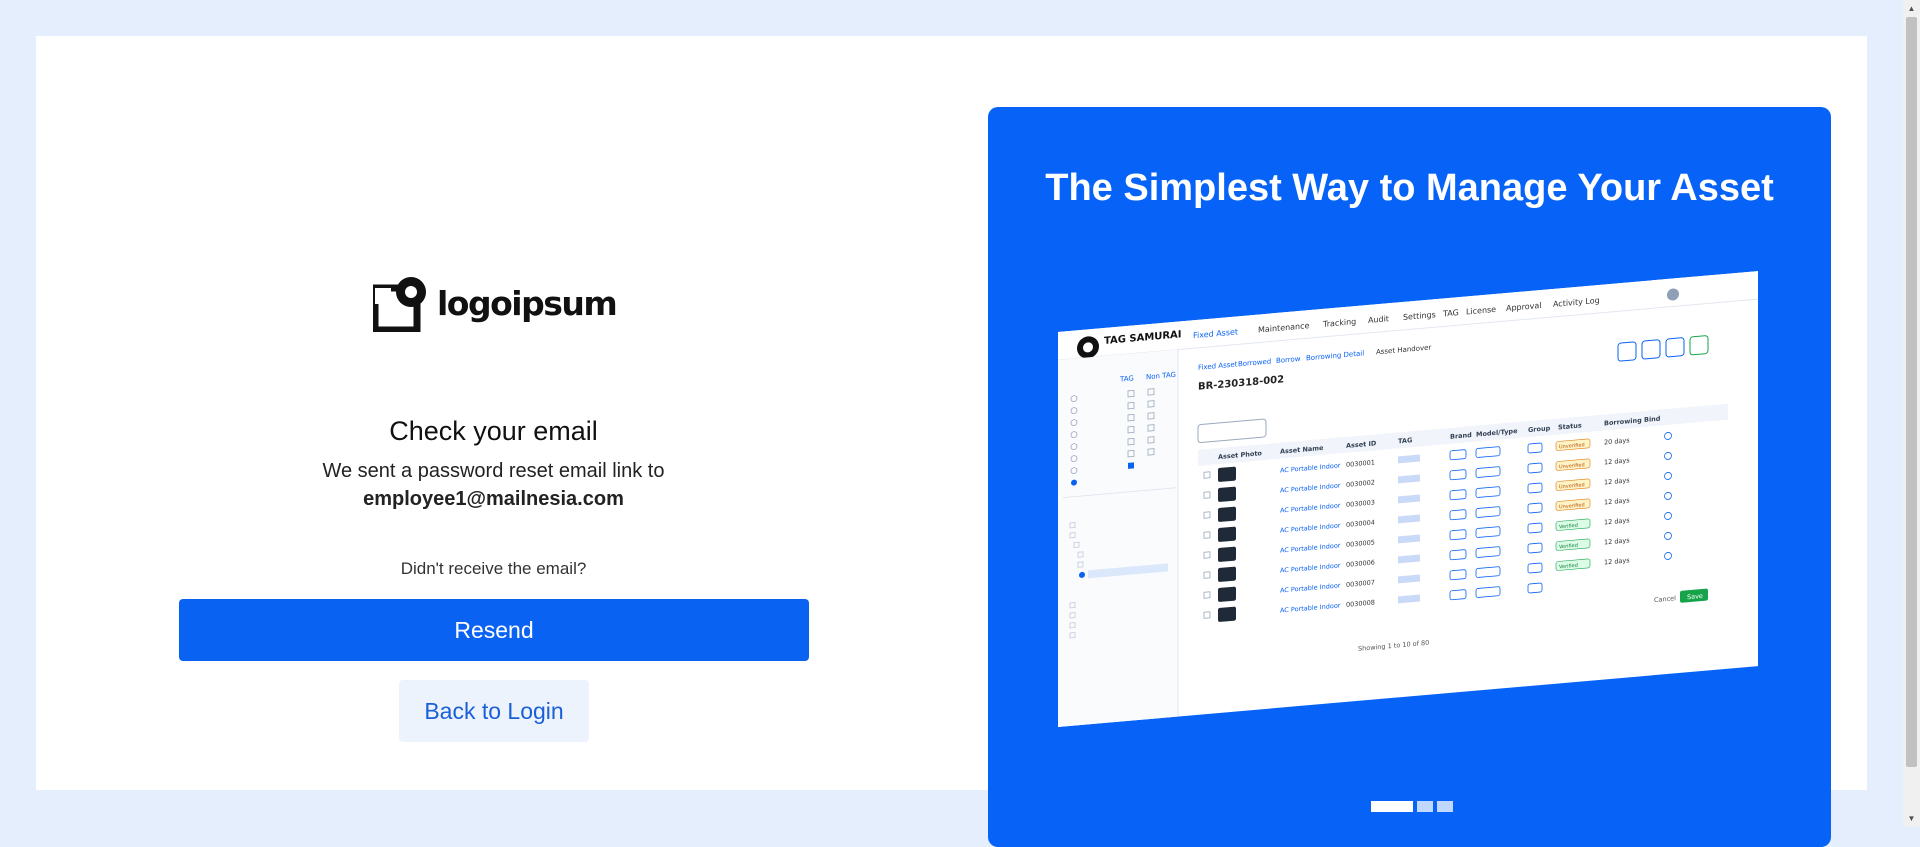  I want to click on preview-tab: TAG, so click(1126, 378).